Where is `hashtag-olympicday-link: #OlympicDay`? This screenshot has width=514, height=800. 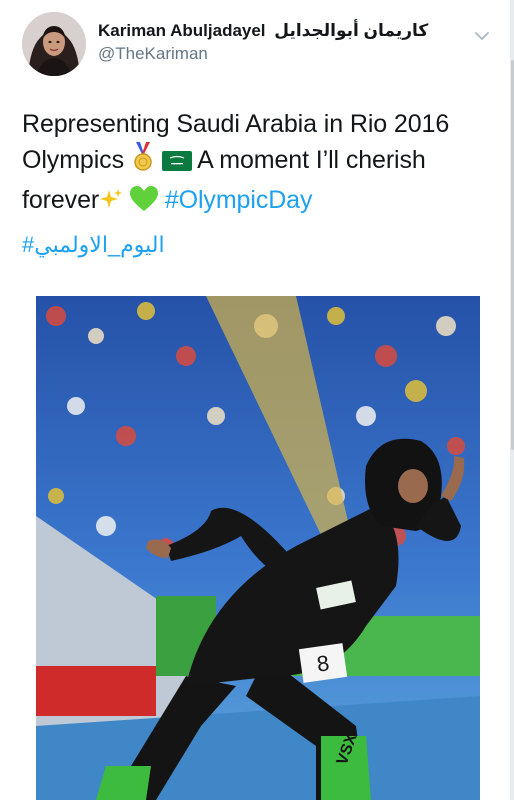 hashtag-olympicday-link: #OlympicDay is located at coordinates (239, 200).